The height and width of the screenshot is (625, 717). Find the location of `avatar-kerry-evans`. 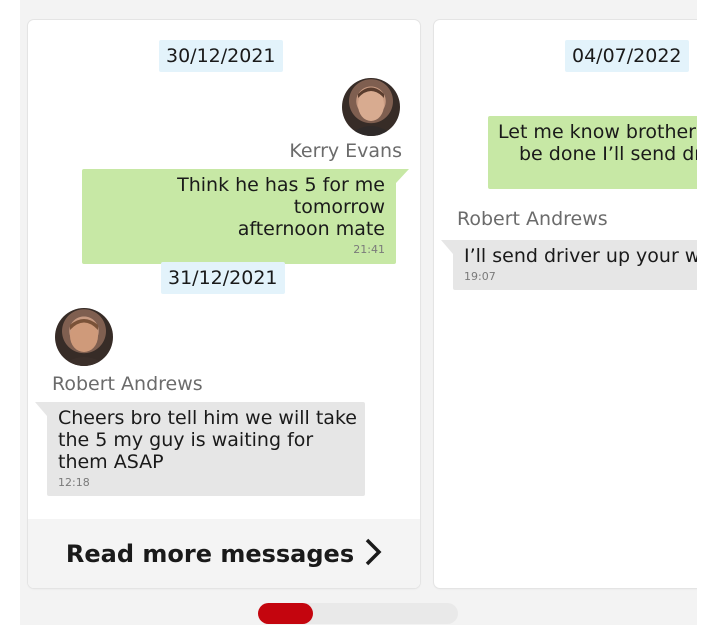

avatar-kerry-evans is located at coordinates (371, 107).